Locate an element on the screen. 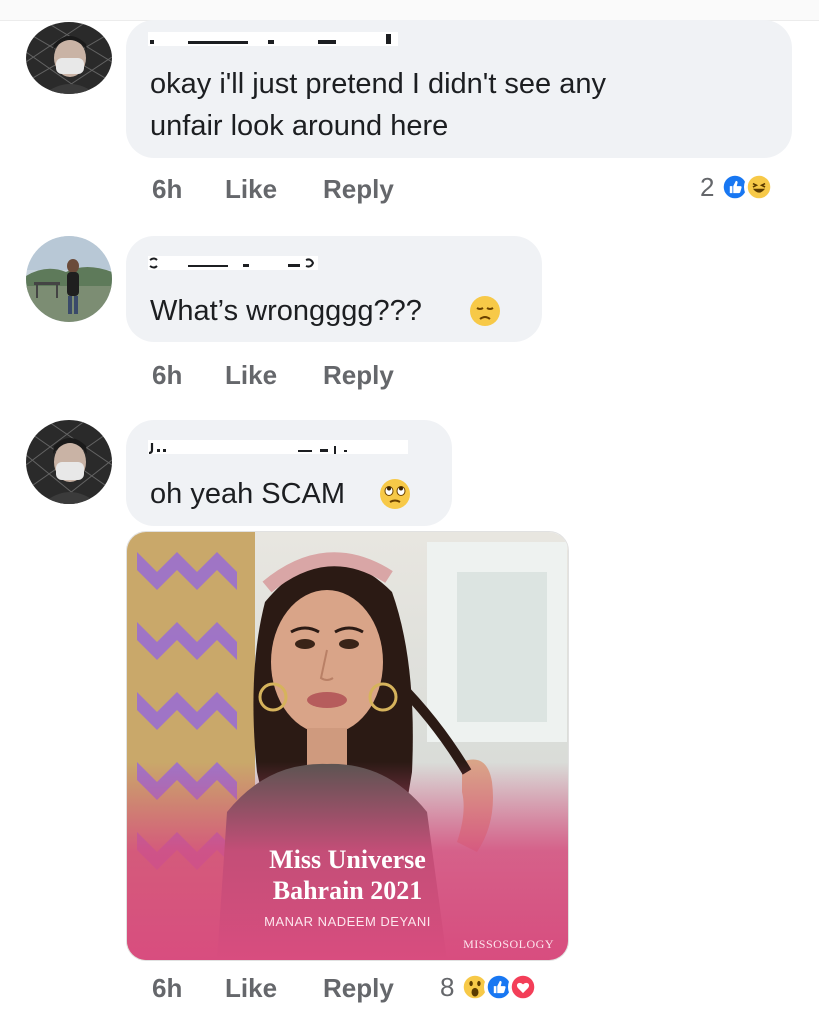 This screenshot has width=819, height=1024. card-brand-logo: MISSOSOLOGY is located at coordinates (508, 944).